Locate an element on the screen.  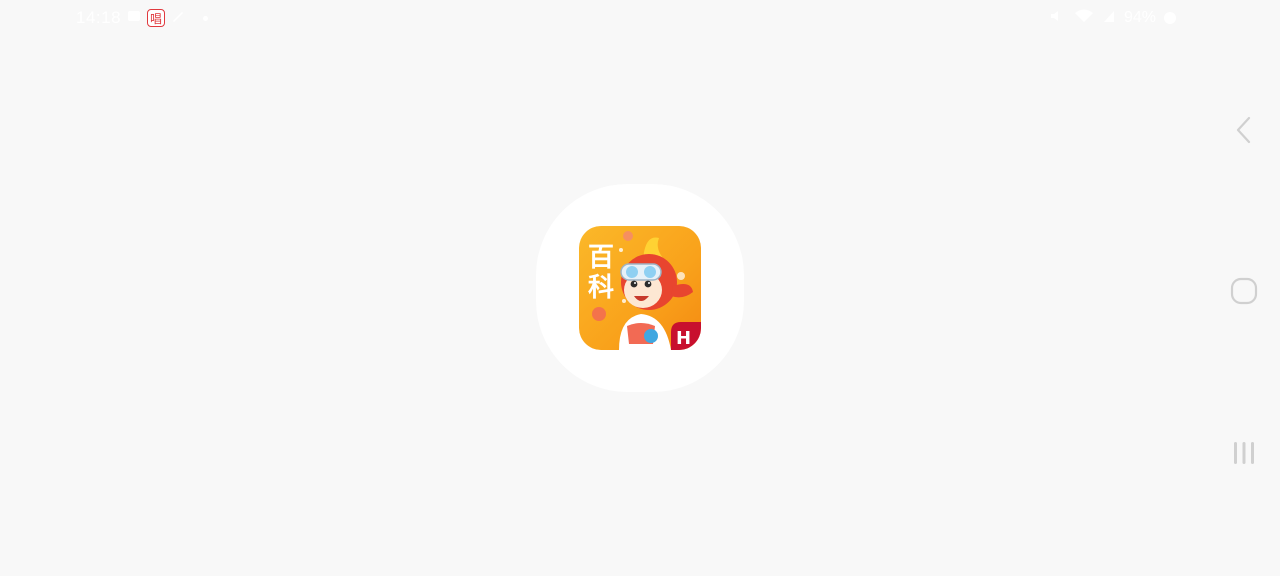
image-notification-icon is located at coordinates (134, 18).